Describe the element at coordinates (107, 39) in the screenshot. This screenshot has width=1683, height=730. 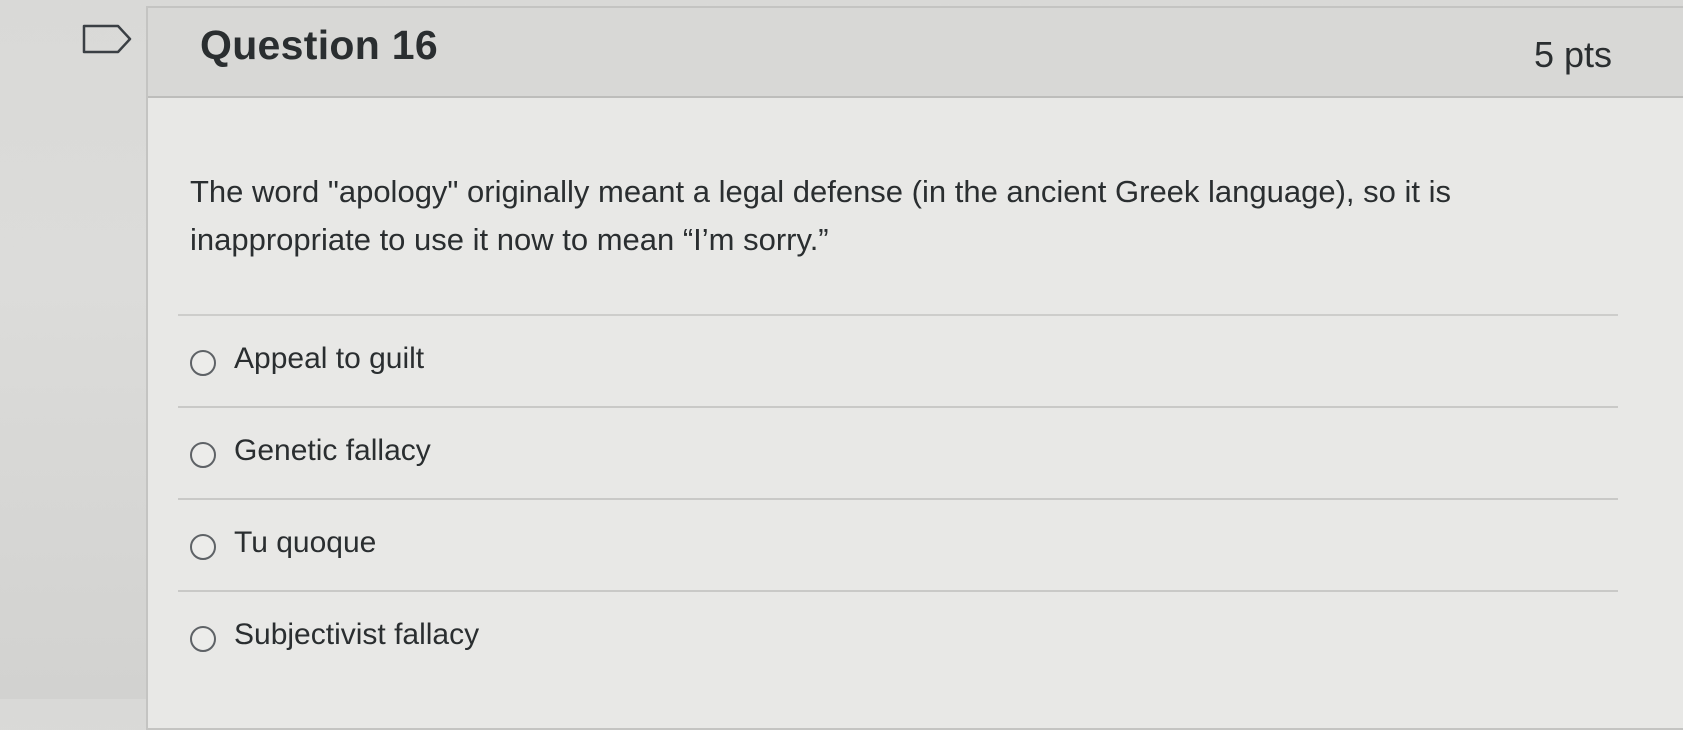
I see `flag-question-icon` at that location.